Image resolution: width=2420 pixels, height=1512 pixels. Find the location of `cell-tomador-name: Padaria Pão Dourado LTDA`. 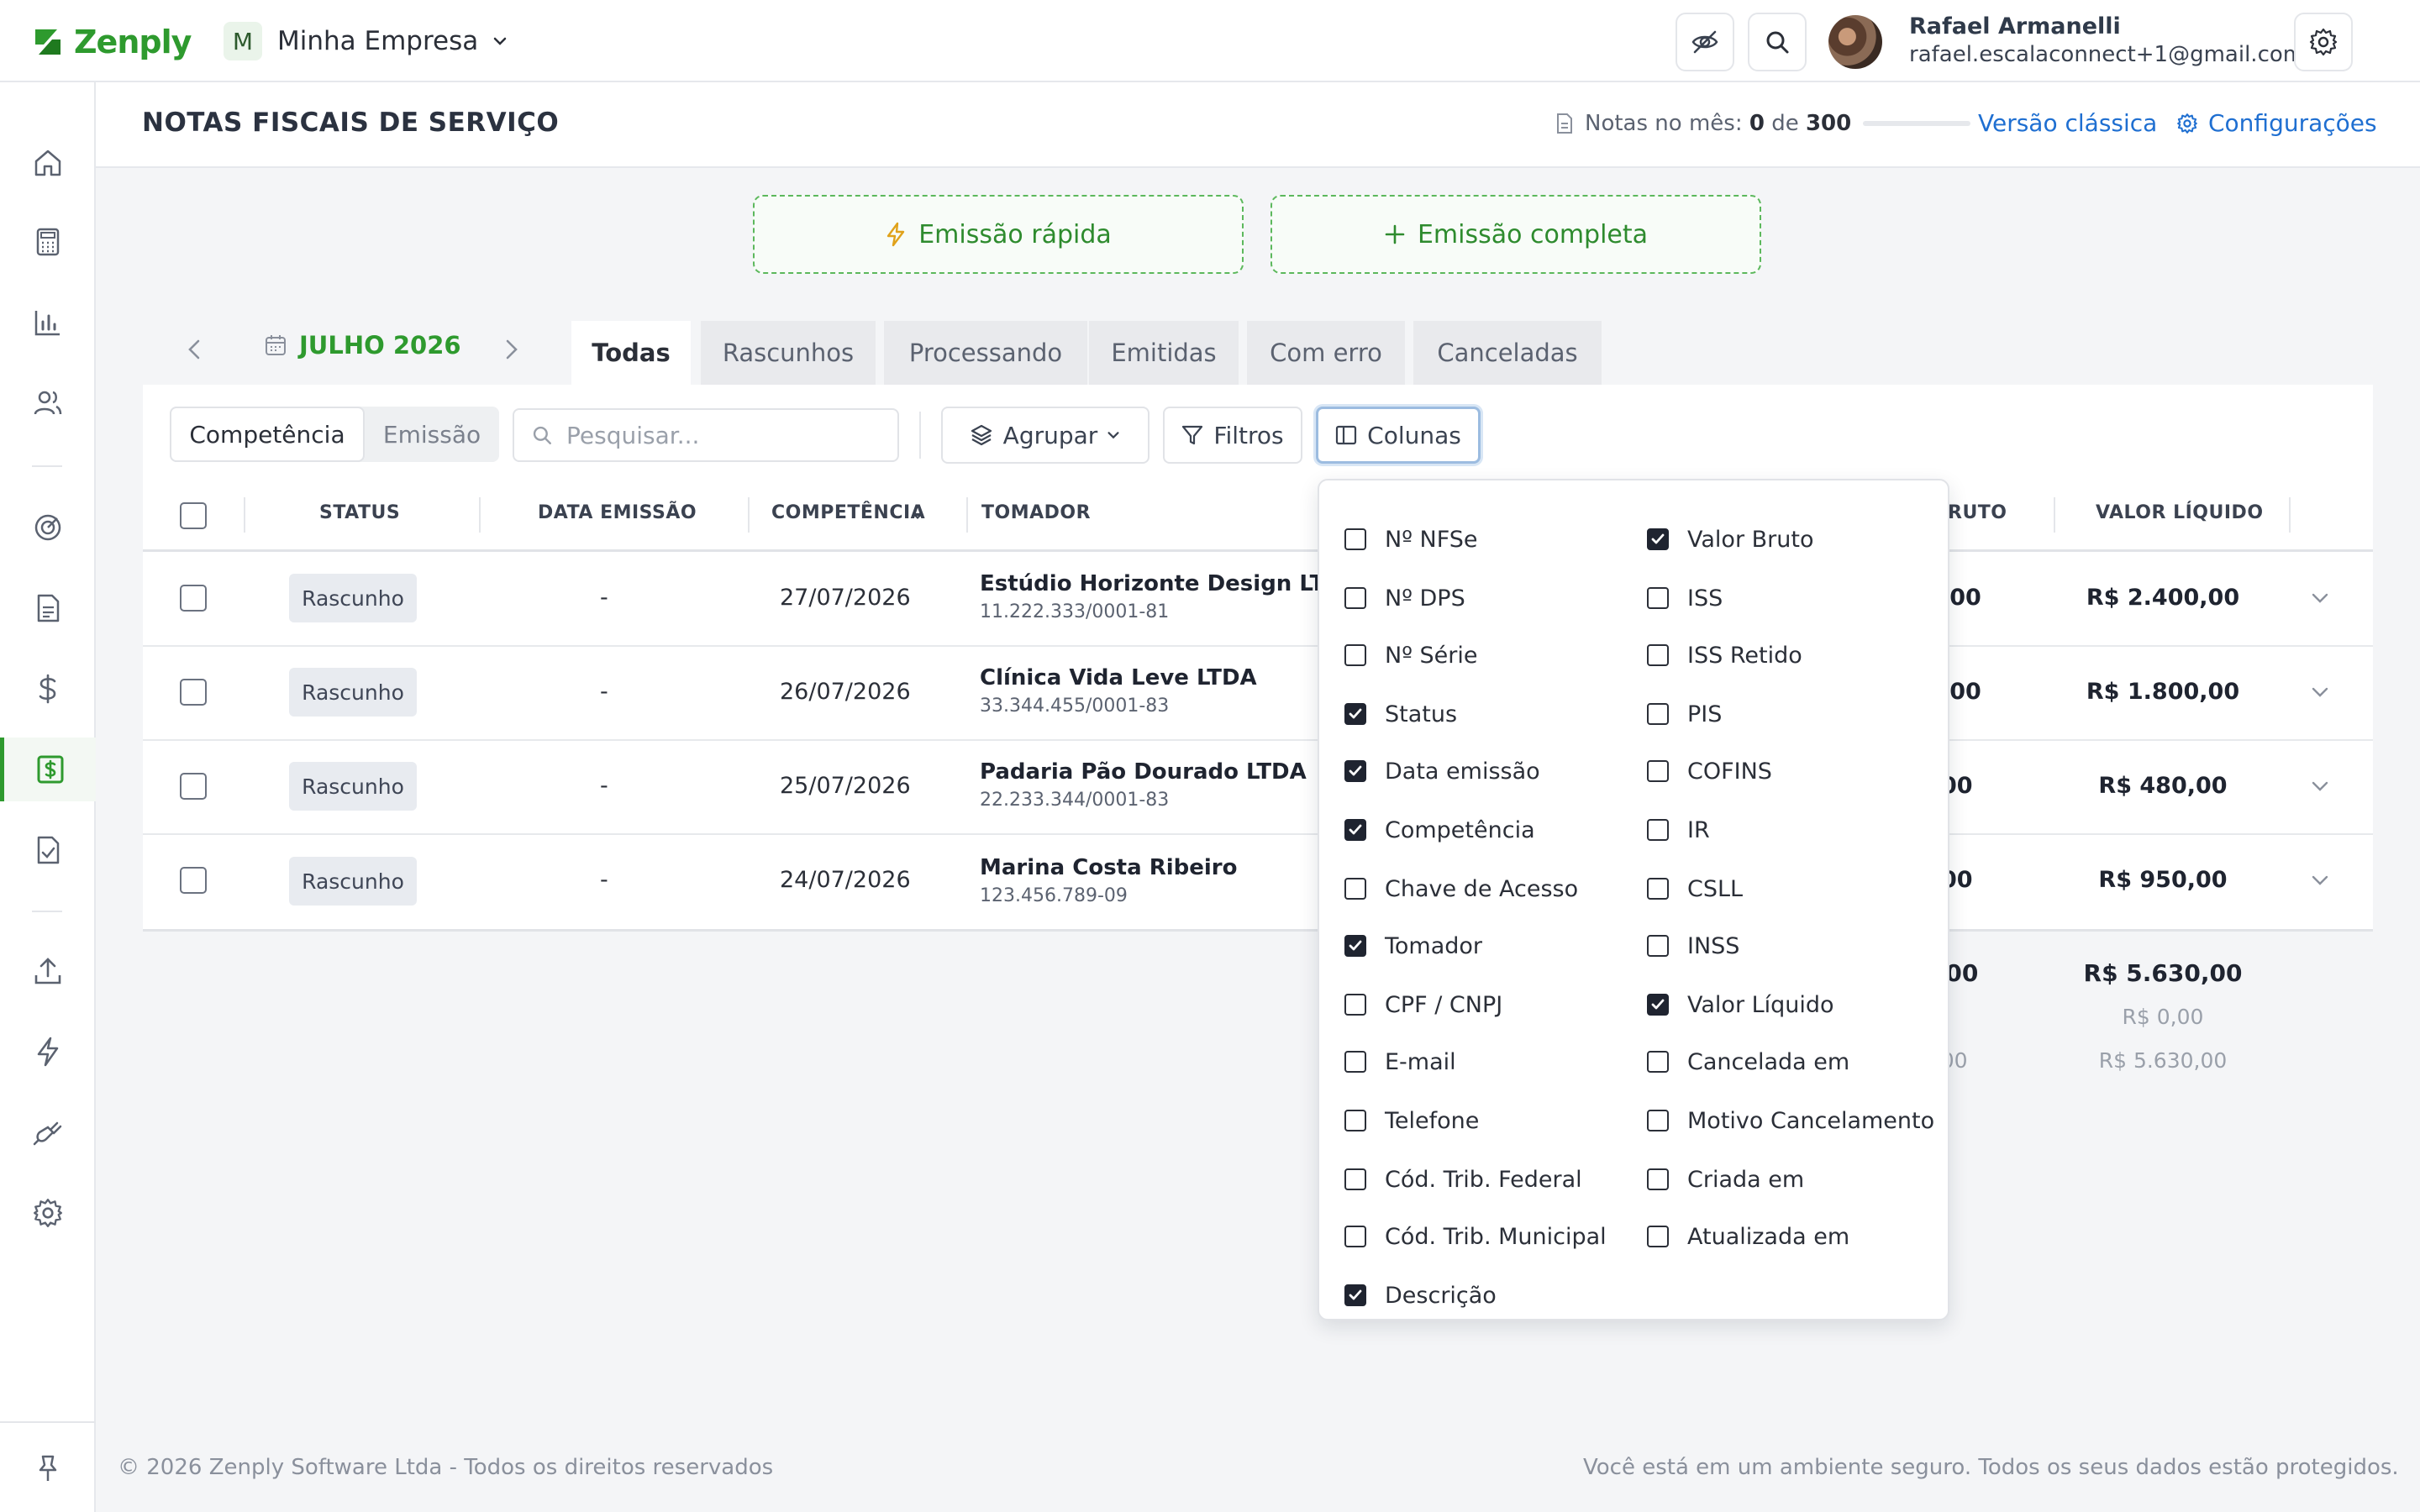

cell-tomador-name: Padaria Pão Dourado LTDA is located at coordinates (1143, 772).